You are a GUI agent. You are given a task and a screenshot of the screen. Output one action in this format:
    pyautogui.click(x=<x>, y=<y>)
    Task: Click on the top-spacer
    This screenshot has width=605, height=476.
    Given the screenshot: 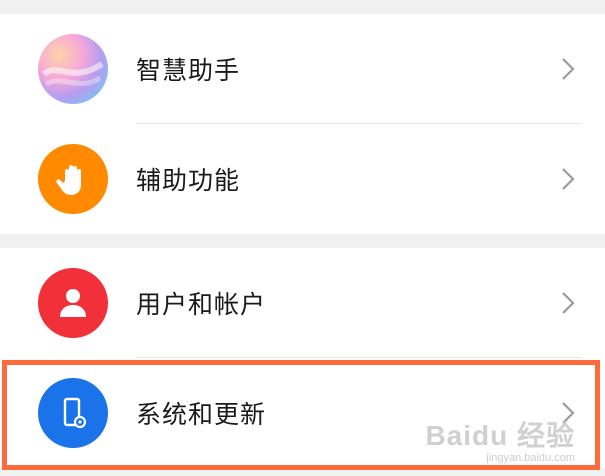 What is the action you would take?
    pyautogui.click(x=302, y=7)
    